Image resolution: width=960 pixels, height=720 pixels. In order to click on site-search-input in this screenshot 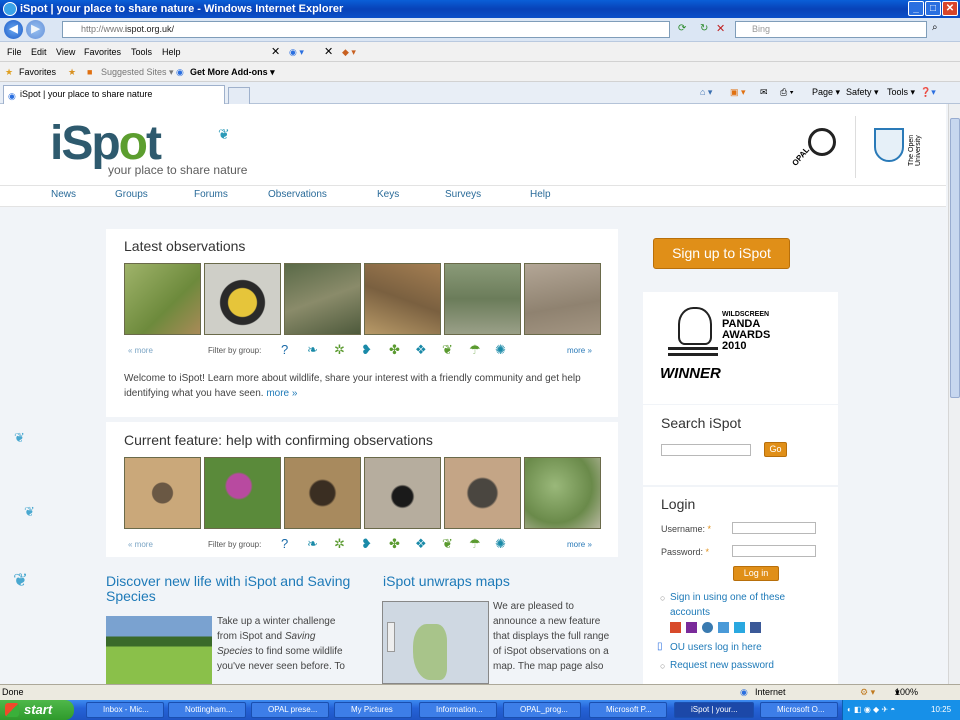, I will do `click(706, 450)`.